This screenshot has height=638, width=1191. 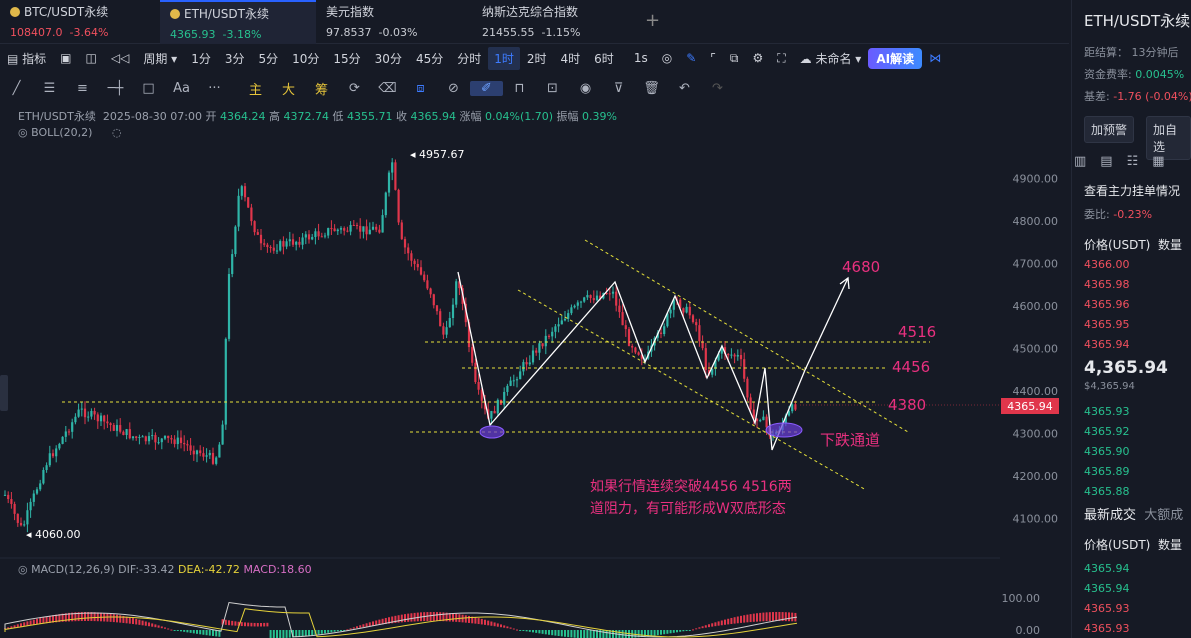 I want to click on book-view-icons: ▥▤☷▦, so click(x=1126, y=161).